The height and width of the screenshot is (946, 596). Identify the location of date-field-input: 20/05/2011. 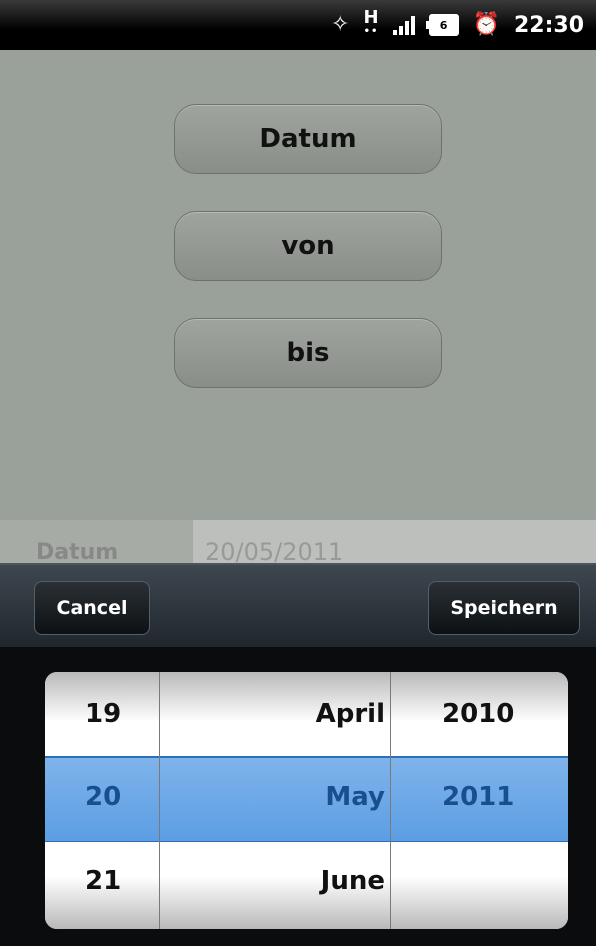
(394, 544).